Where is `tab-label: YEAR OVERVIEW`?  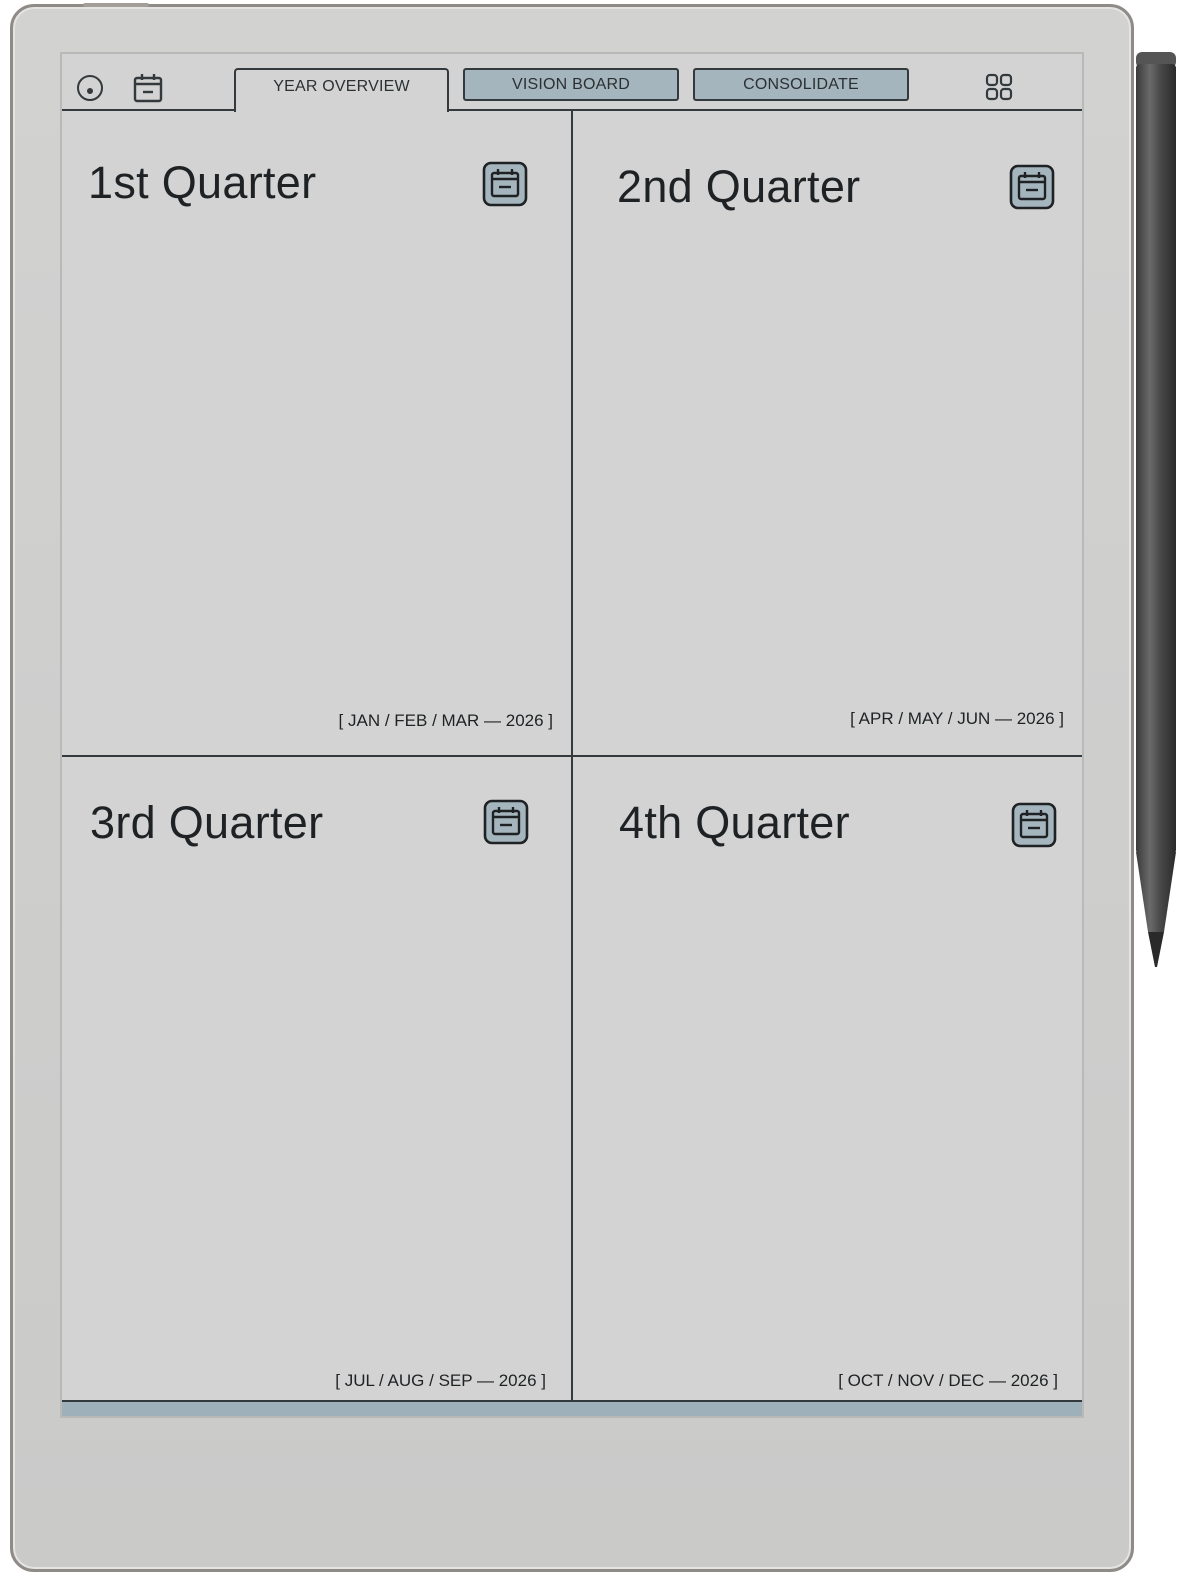
tab-label: YEAR OVERVIEW is located at coordinates (341, 86).